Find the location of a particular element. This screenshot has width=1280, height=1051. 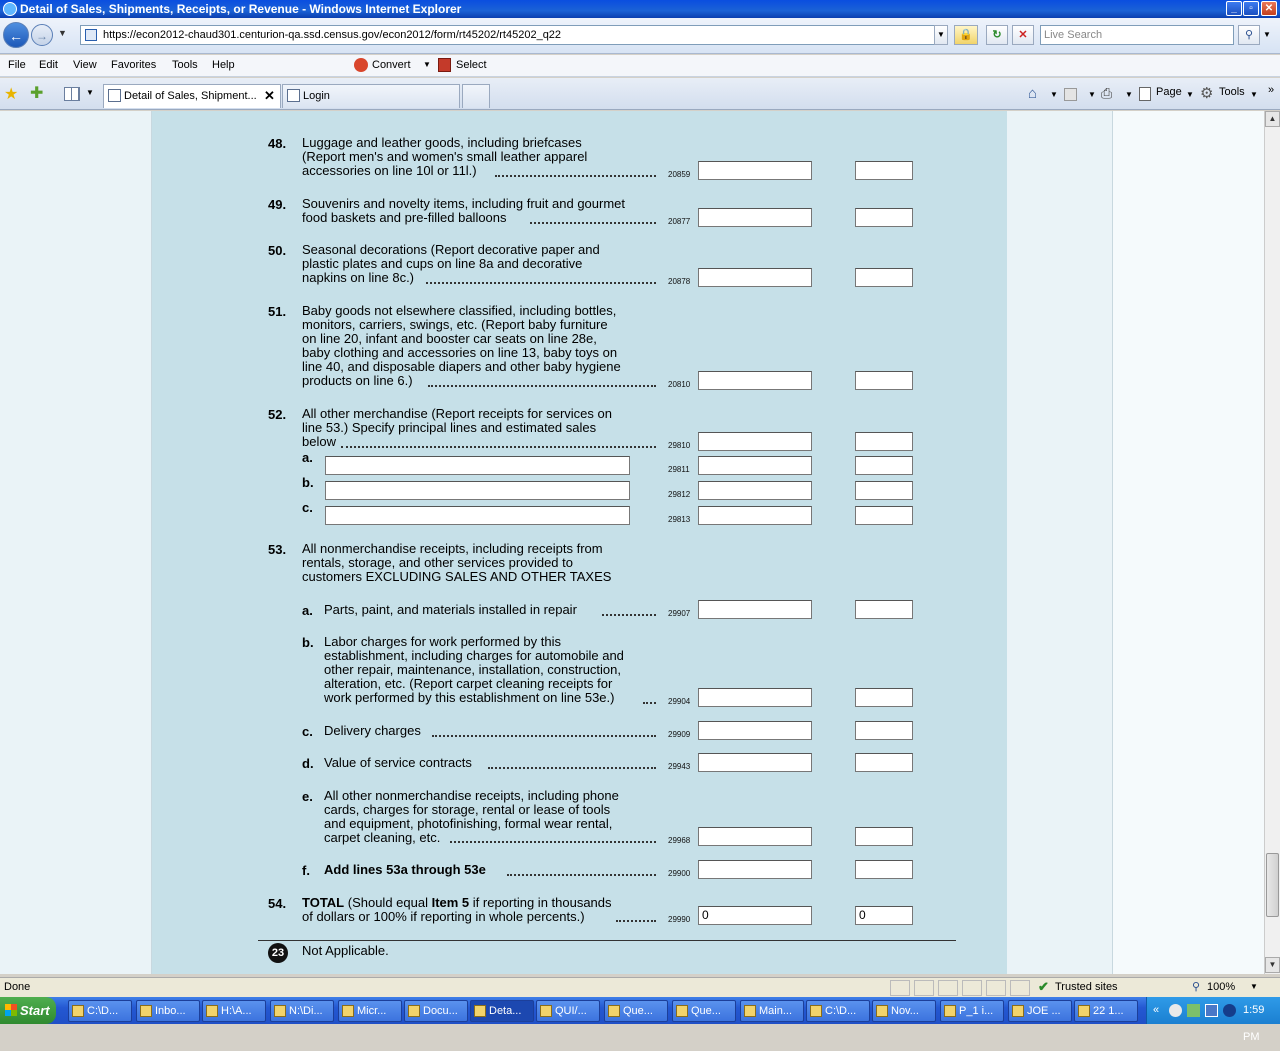

item-49-amount-input is located at coordinates (755, 217).